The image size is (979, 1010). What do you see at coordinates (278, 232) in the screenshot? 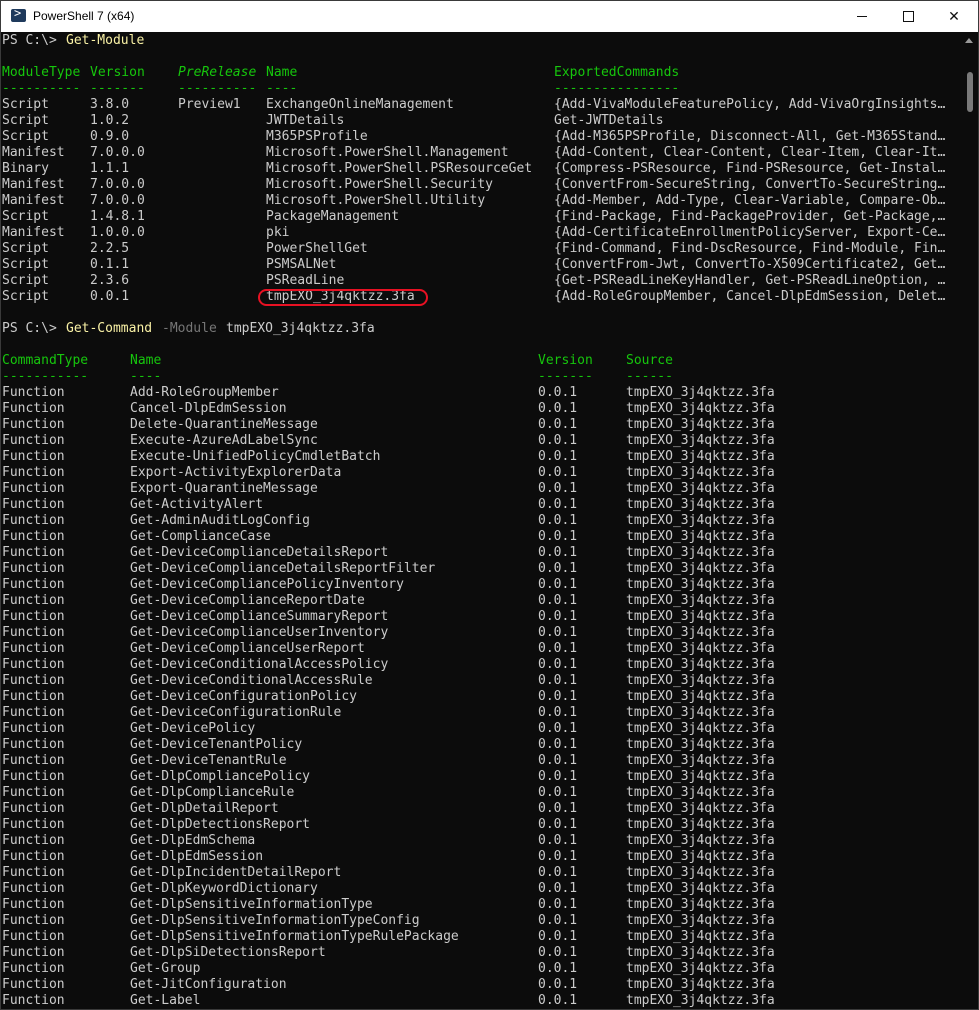
I see `module-name: pki` at bounding box center [278, 232].